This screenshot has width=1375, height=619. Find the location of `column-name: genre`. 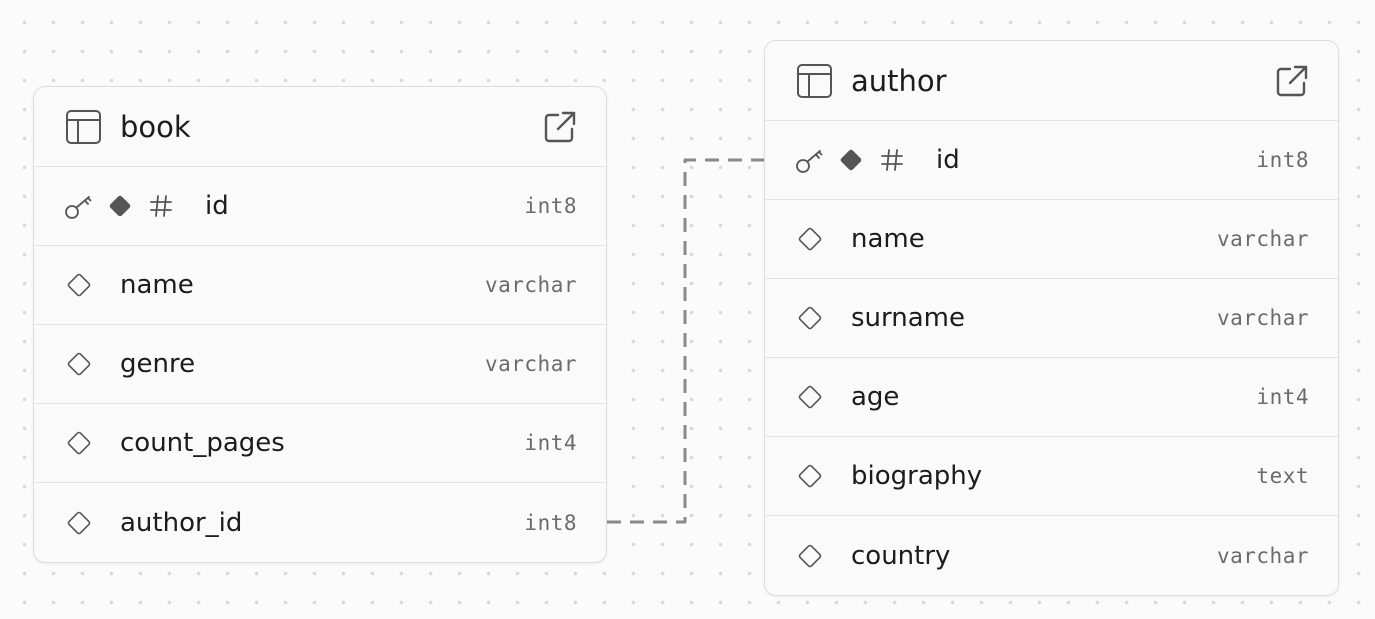

column-name: genre is located at coordinates (158, 364).